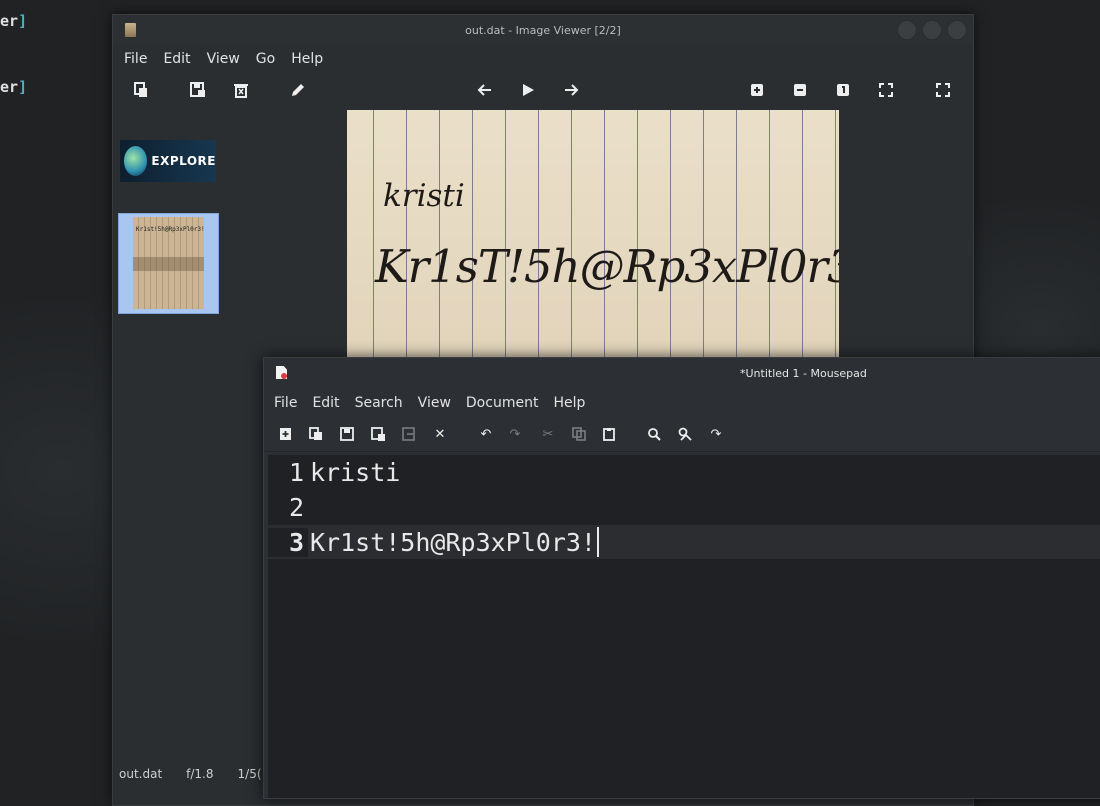 The width and height of the screenshot is (1100, 806). I want to click on editor-line-current: 3 Kr1st!5h@Rp3xPl0r3!, so click(684, 542).